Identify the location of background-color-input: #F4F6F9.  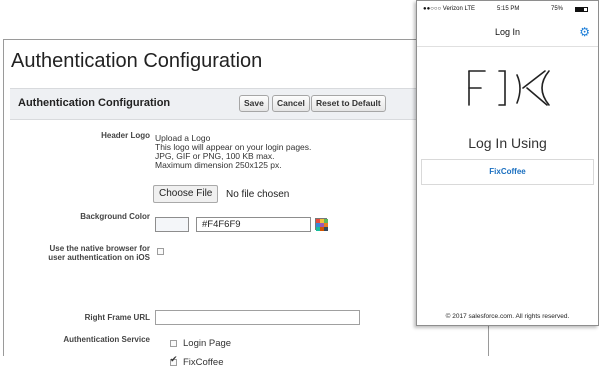
(253, 224).